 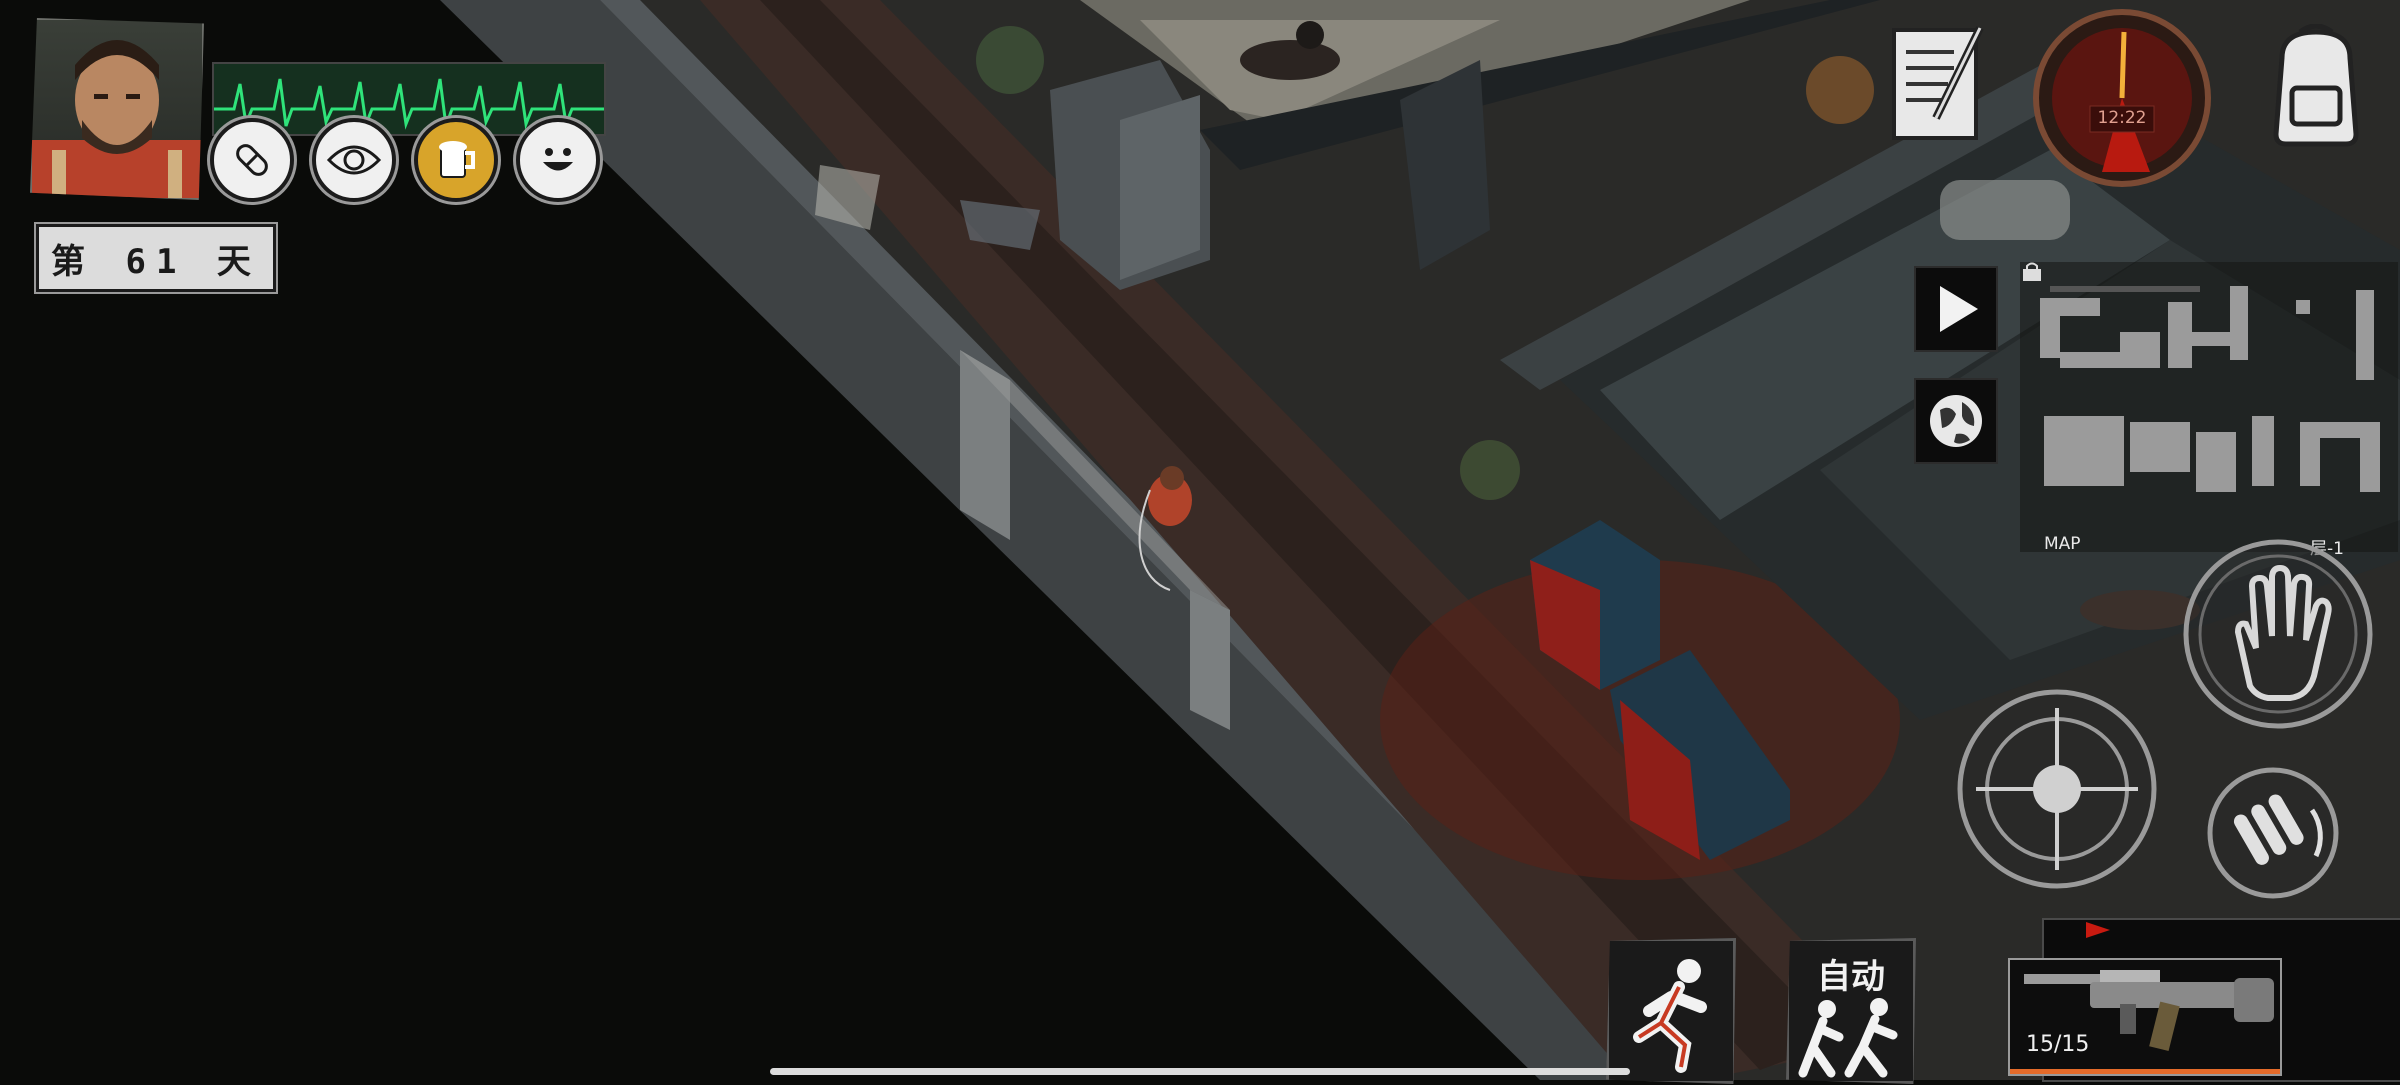 What do you see at coordinates (2122, 118) in the screenshot?
I see `clock-time: 12:22` at bounding box center [2122, 118].